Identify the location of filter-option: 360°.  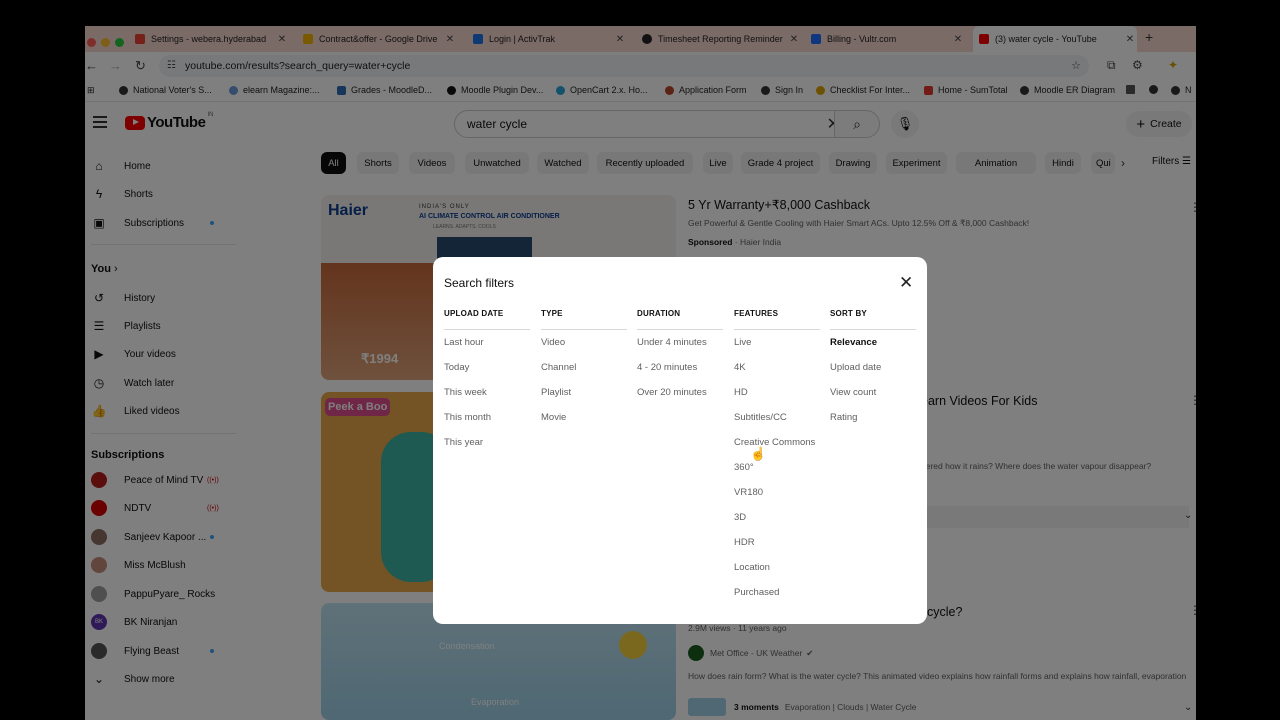
(777, 467).